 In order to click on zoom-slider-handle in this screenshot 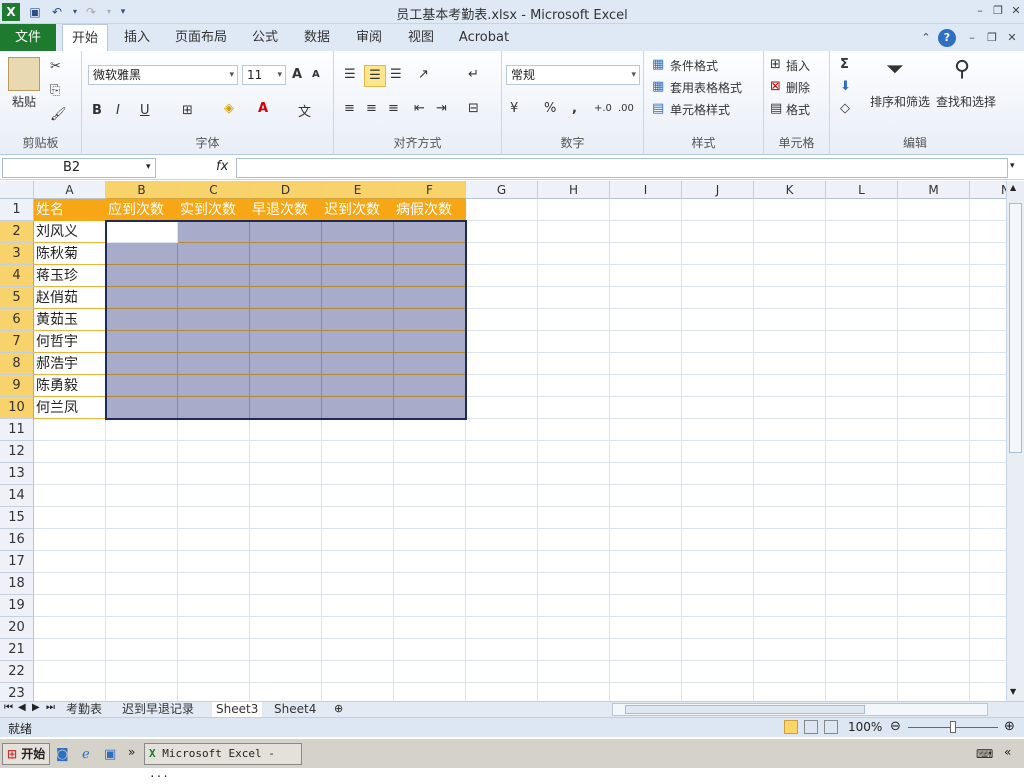, I will do `click(953, 727)`.